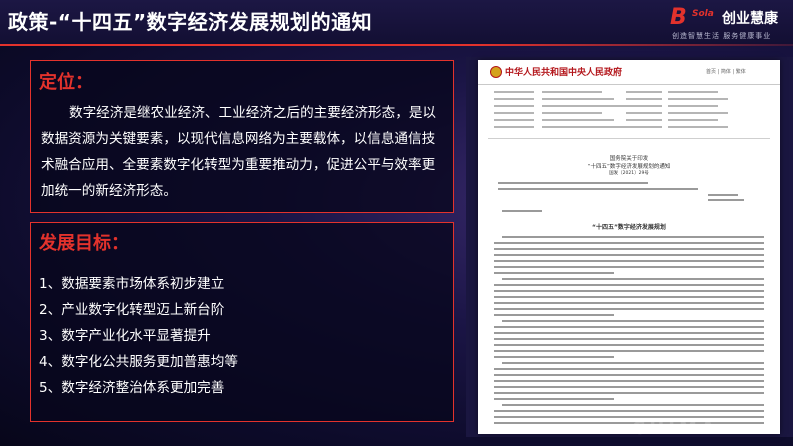 The image size is (793, 446). What do you see at coordinates (132, 388) in the screenshot?
I see `goal-item: 5、数字经济整治体系更加完善` at bounding box center [132, 388].